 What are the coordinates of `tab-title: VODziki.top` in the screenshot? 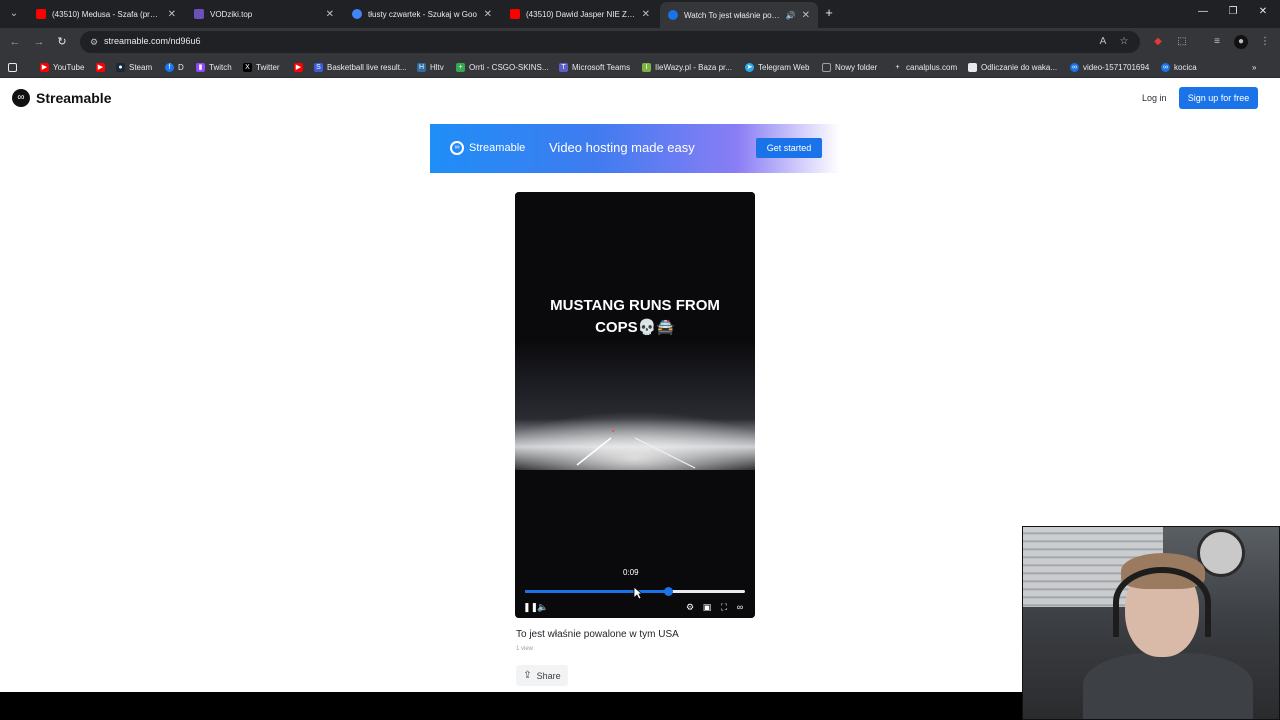 It's located at (231, 14).